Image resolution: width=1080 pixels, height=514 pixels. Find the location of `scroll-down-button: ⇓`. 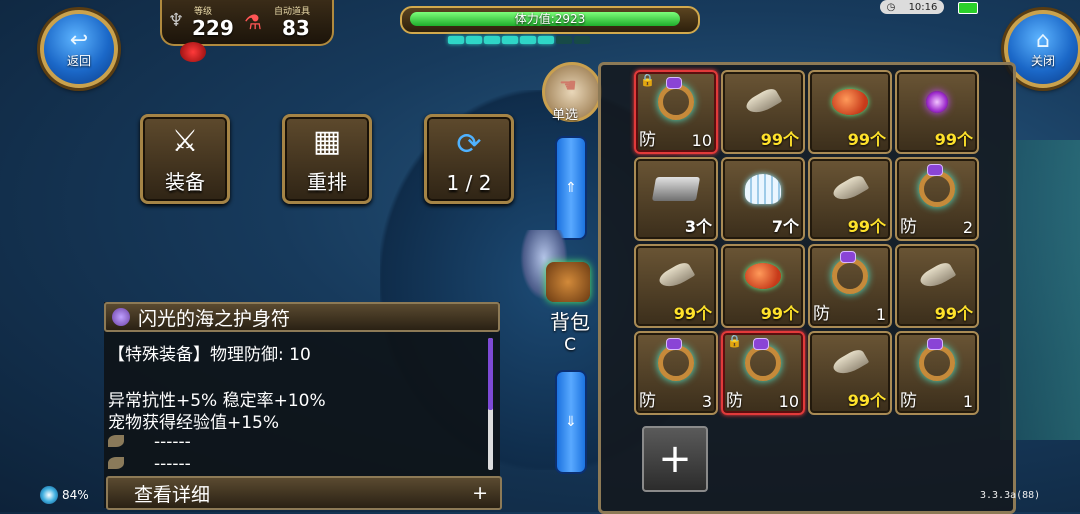

scroll-down-button: ⇓ is located at coordinates (571, 422).